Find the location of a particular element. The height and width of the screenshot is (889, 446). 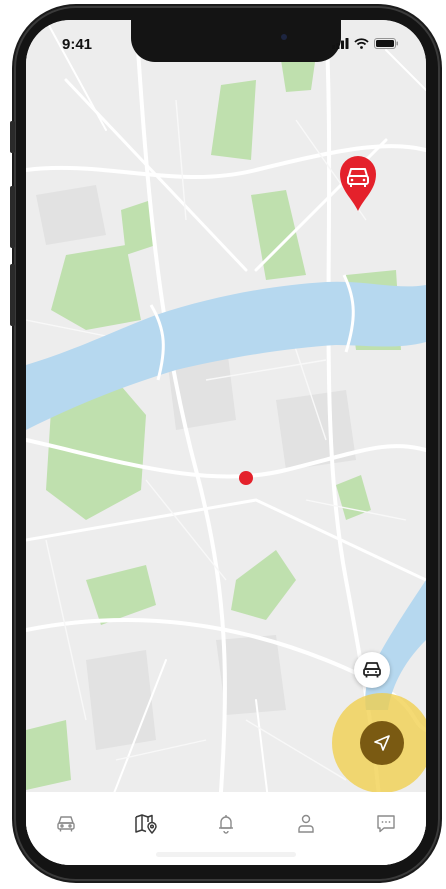

bell-icon is located at coordinates (226, 824).